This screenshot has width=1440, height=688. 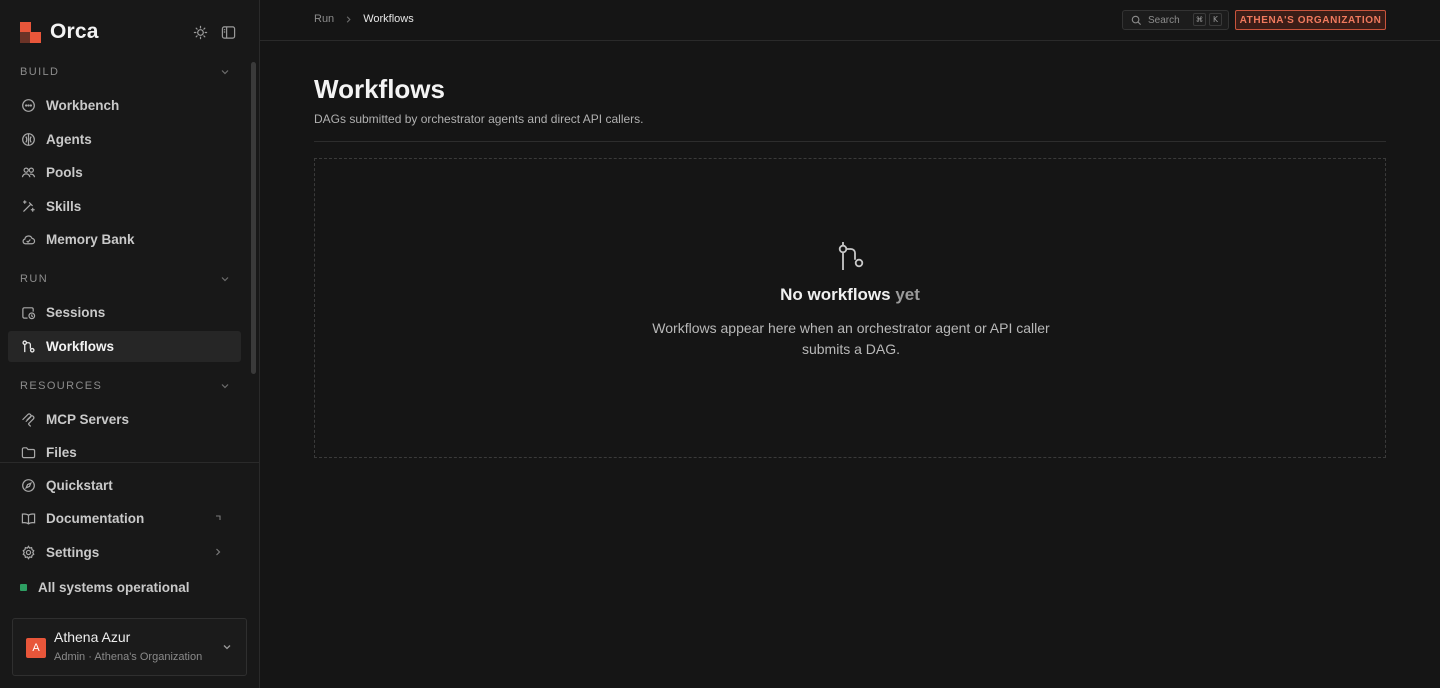 I want to click on sidebar-item-memory-bank: Memory Bank, so click(x=124, y=239).